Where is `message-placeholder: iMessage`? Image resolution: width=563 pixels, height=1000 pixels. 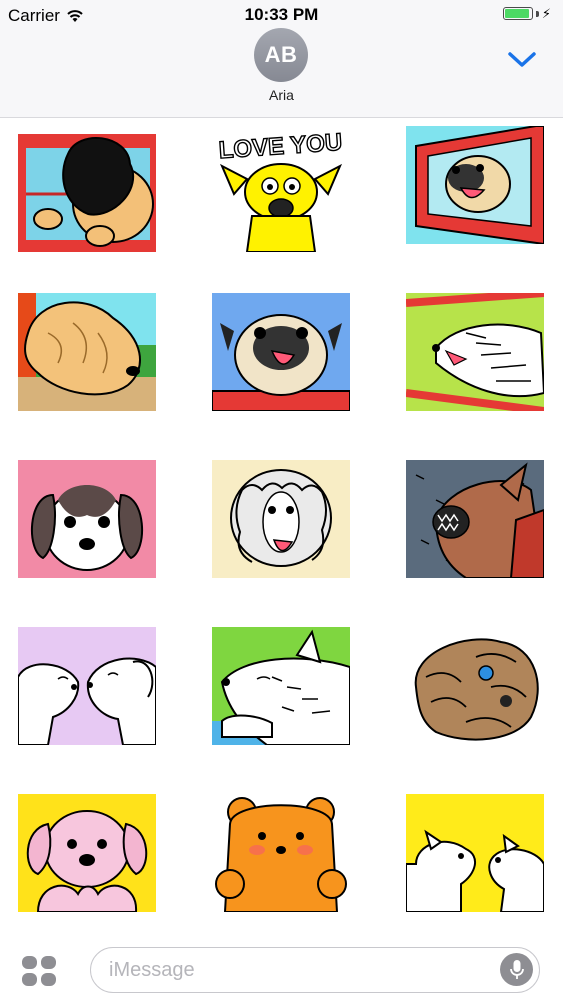
message-placeholder: iMessage is located at coordinates (152, 970).